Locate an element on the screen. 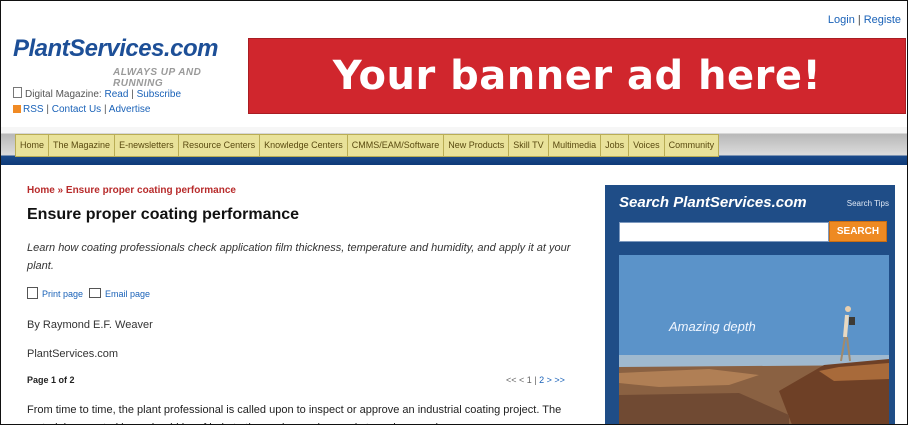 The width and height of the screenshot is (908, 425). article-tools: Print page Email page is located at coordinates (88, 293).